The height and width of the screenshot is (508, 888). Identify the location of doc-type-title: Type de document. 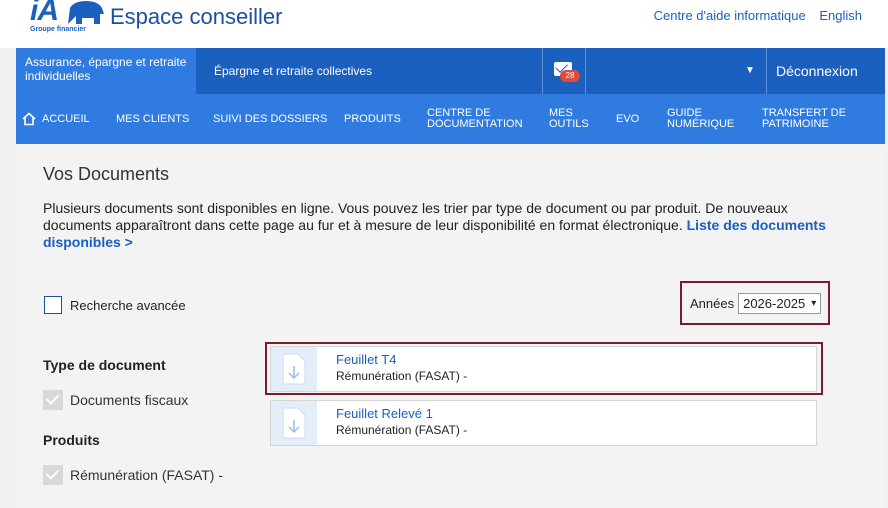
(104, 365).